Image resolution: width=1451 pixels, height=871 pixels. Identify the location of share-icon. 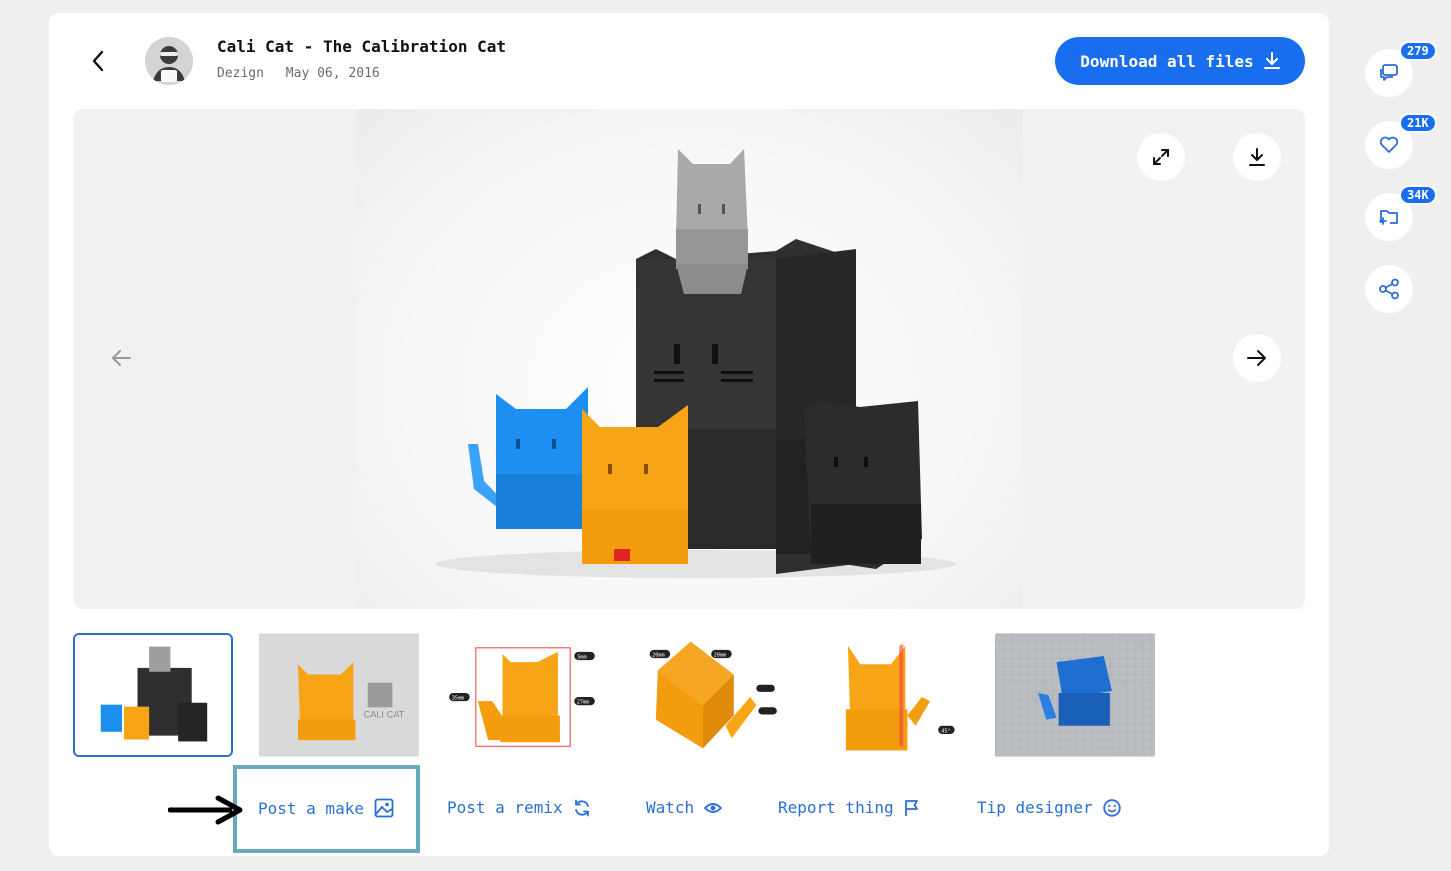
(1389, 289).